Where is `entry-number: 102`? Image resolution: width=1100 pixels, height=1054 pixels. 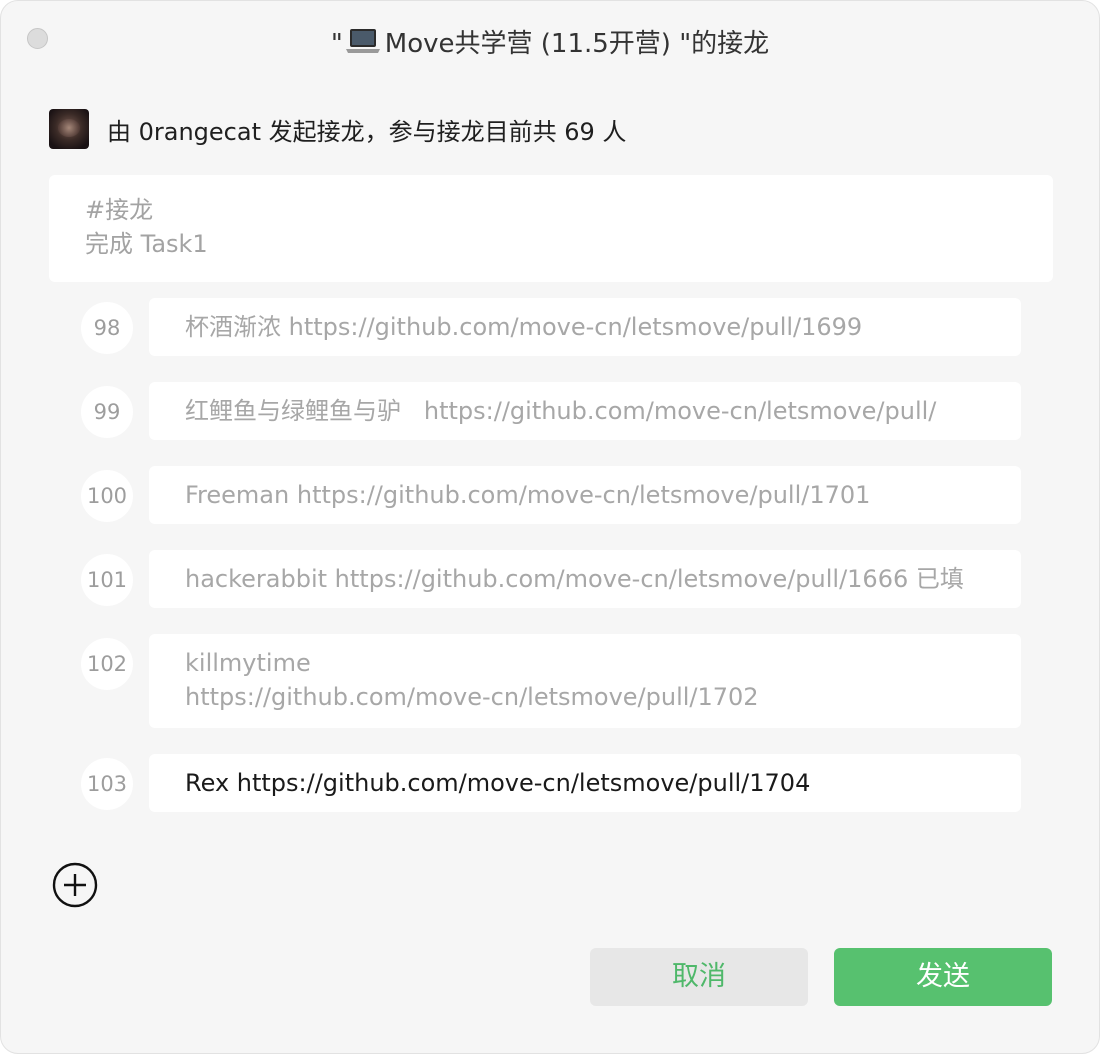
entry-number: 102 is located at coordinates (107, 664).